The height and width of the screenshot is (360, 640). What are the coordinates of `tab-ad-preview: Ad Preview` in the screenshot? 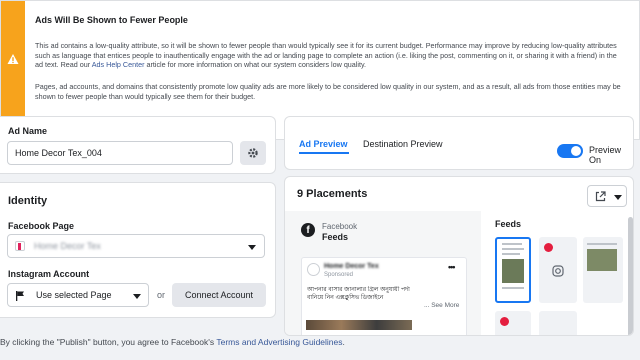 It's located at (323, 144).